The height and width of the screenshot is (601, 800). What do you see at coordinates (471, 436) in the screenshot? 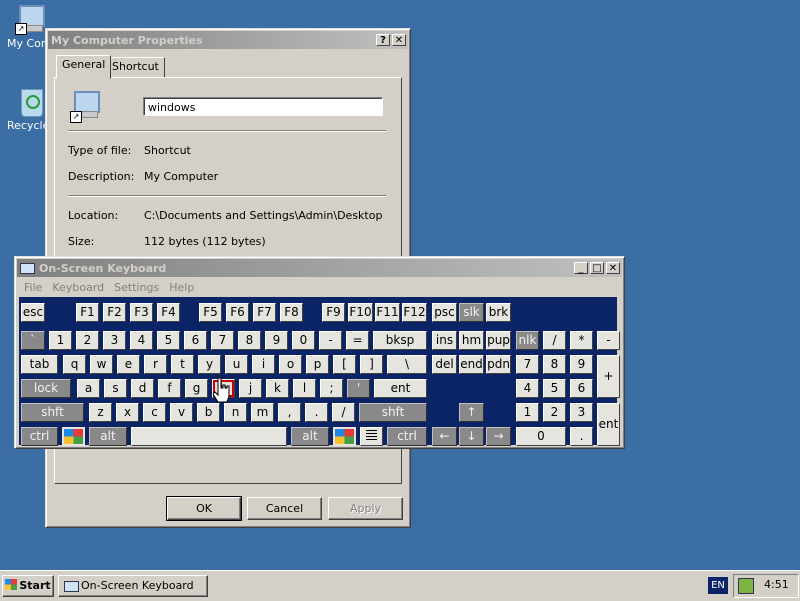
I see `key-arrow-down: ↓` at bounding box center [471, 436].